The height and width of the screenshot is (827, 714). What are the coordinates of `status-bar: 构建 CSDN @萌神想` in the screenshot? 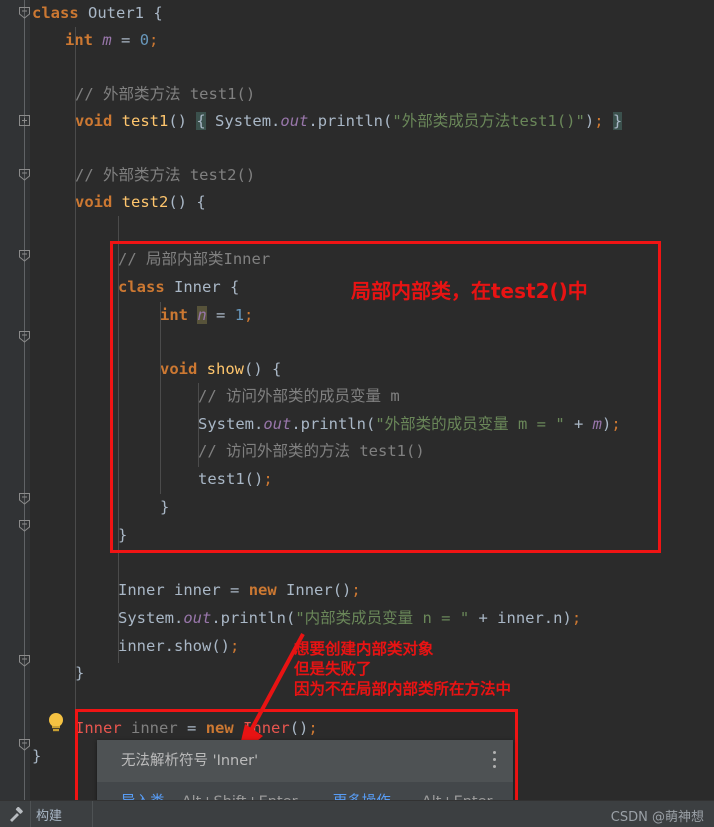 It's located at (357, 813).